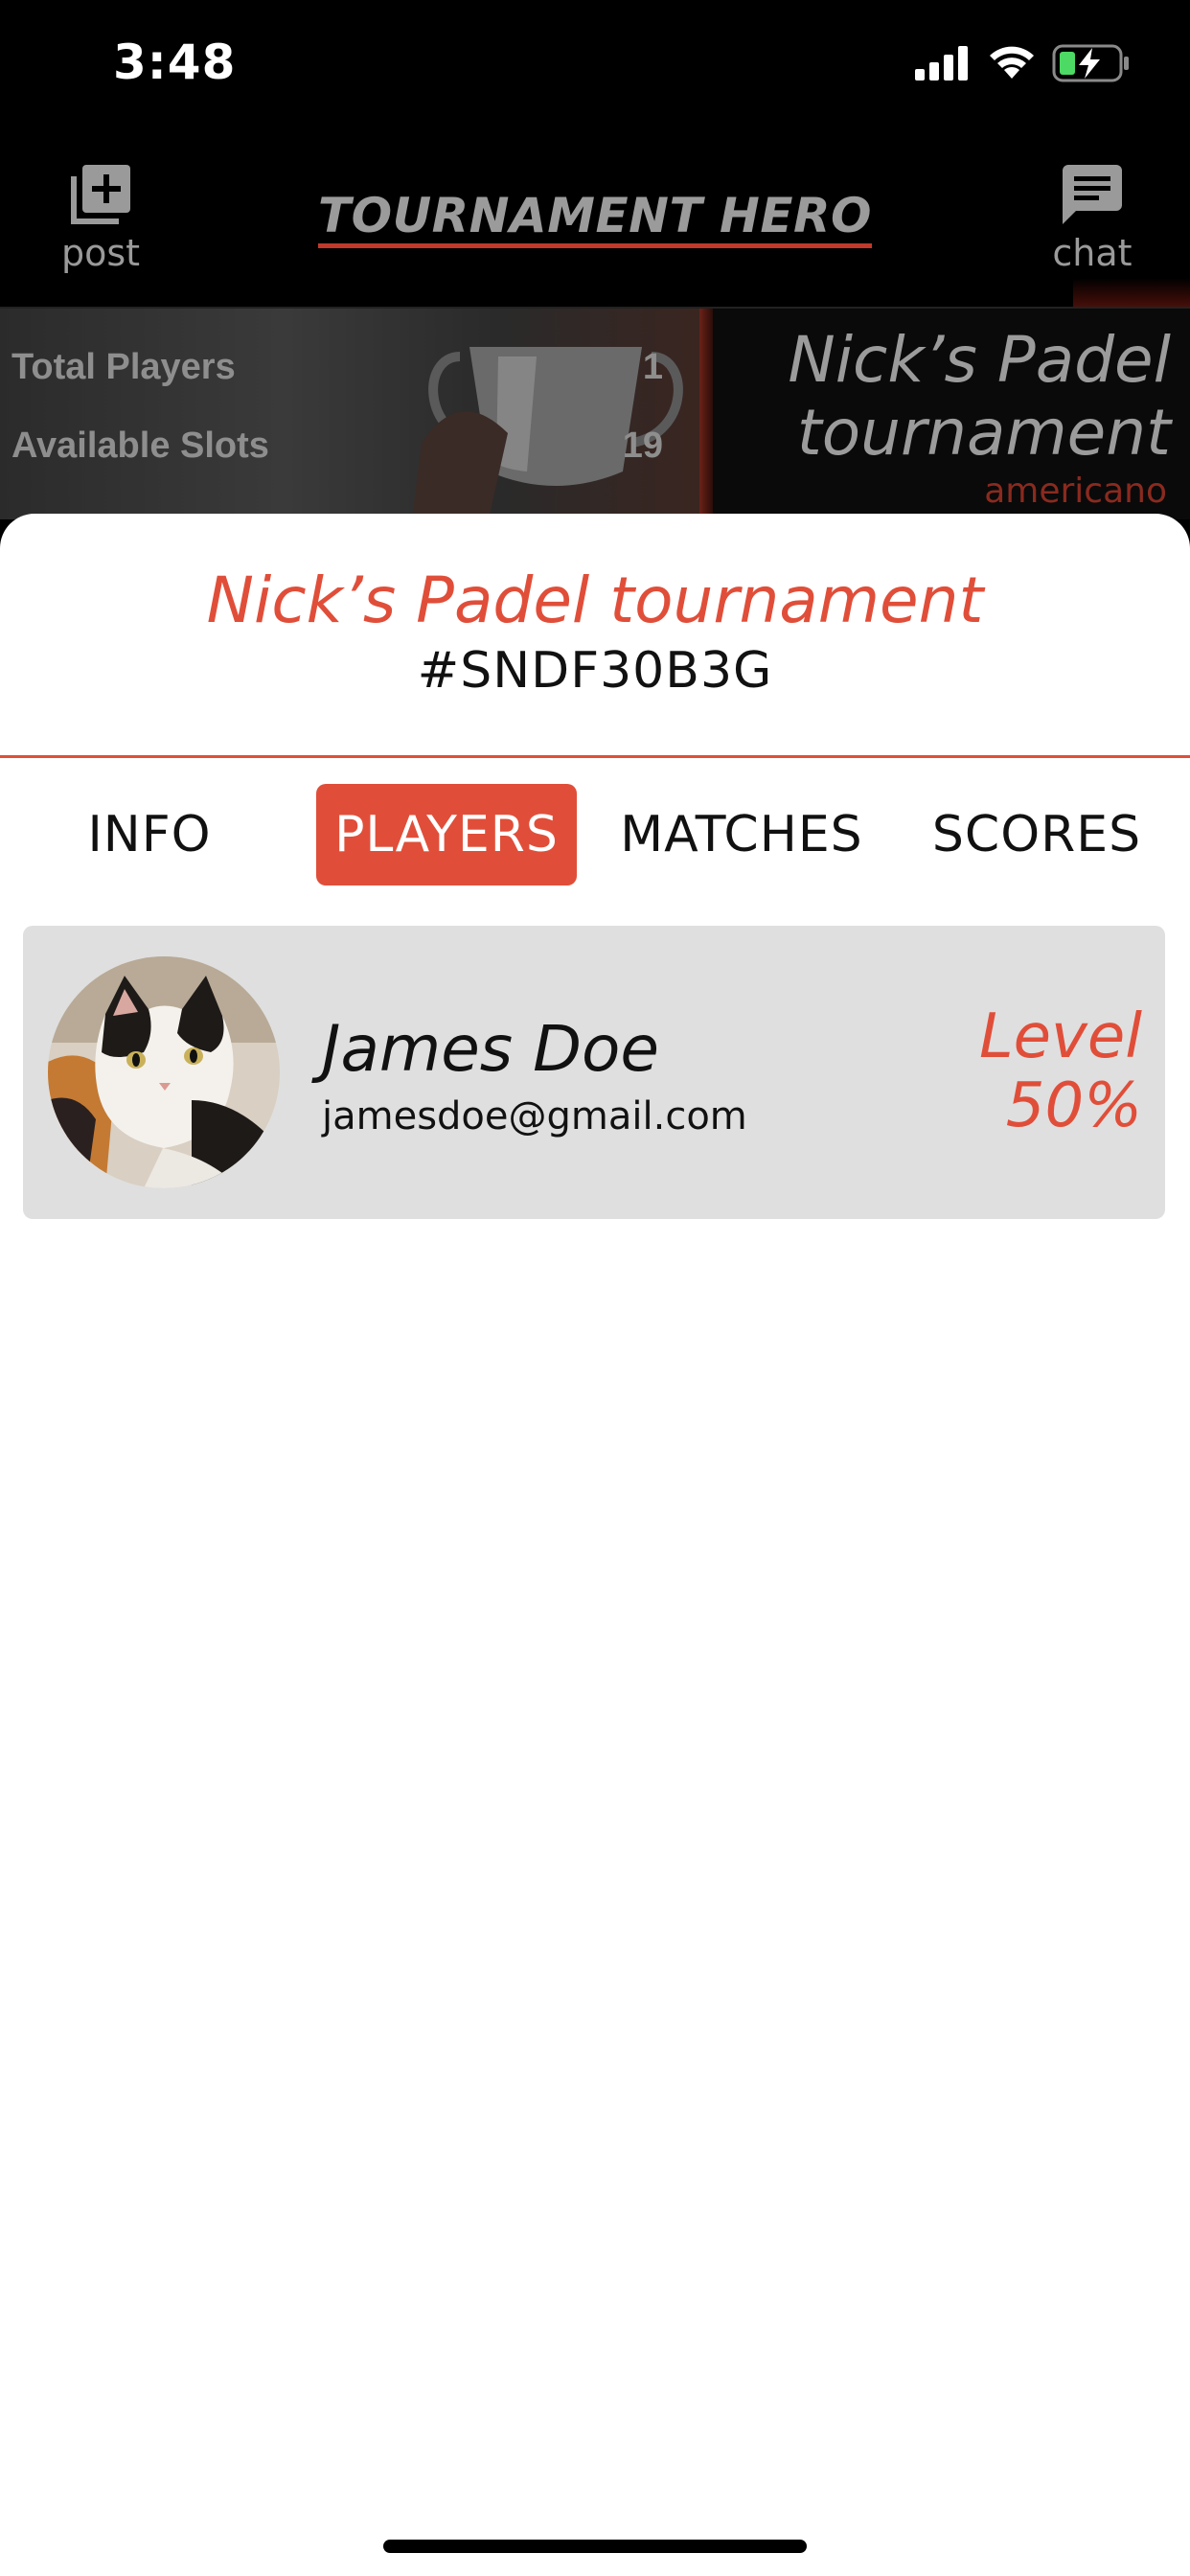 The height and width of the screenshot is (2576, 1190). Describe the element at coordinates (1012, 63) in the screenshot. I see `wifi-icon` at that location.